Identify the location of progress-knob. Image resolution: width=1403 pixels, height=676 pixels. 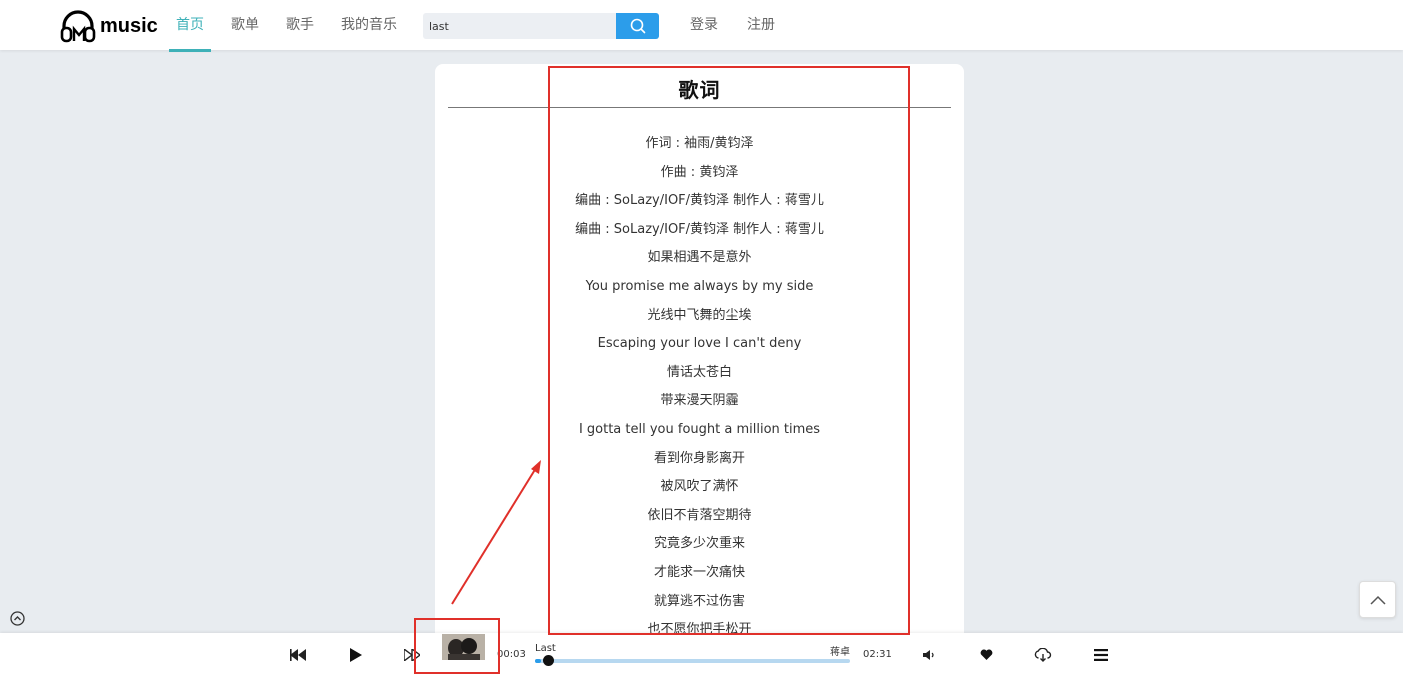
(548, 660).